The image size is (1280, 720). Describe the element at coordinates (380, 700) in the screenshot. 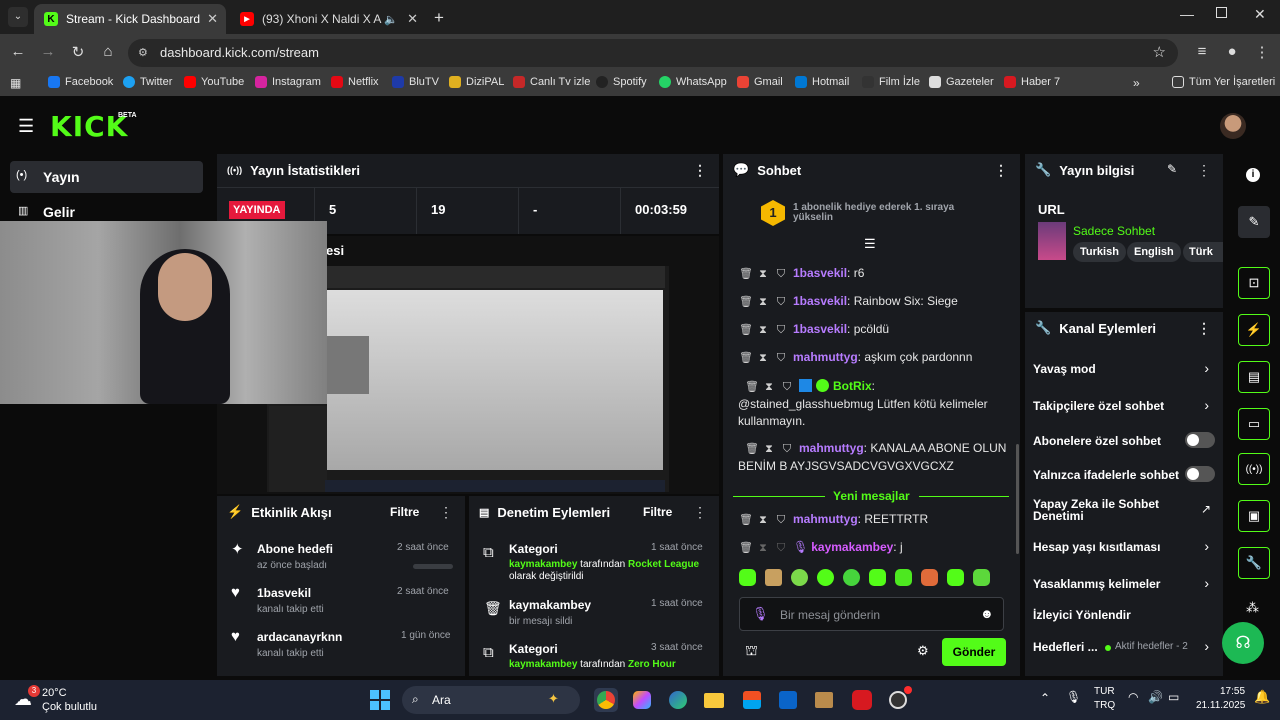

I see `start-button` at that location.